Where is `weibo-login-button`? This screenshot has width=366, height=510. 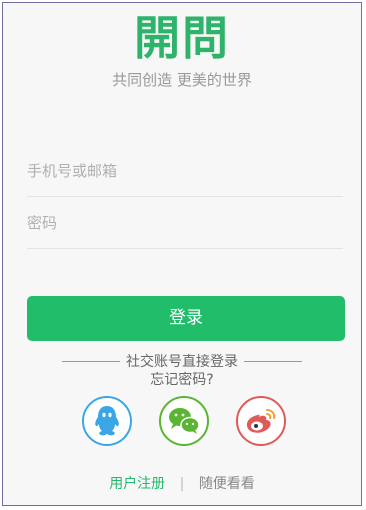 weibo-login-button is located at coordinates (261, 421).